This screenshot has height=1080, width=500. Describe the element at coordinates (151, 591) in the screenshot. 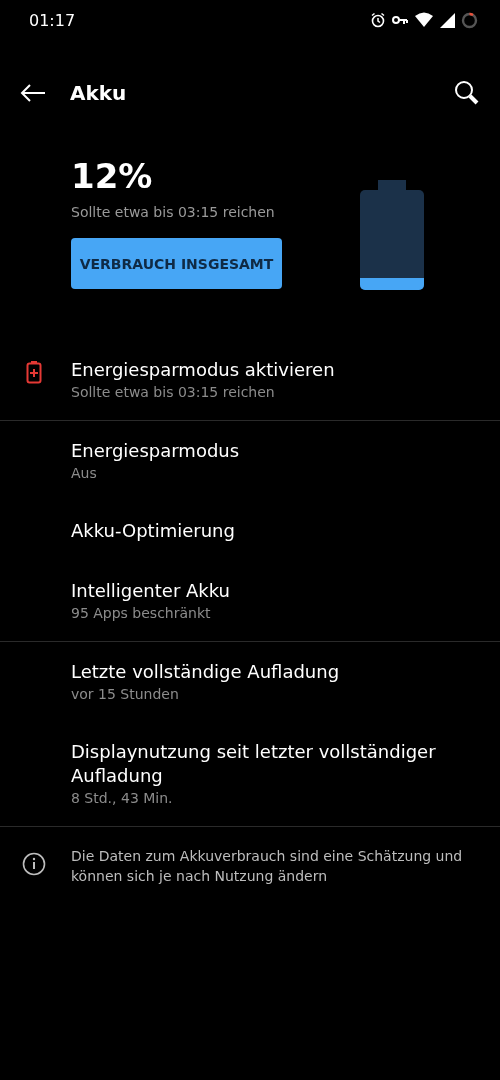

I see `item-title: Intelligenter Akku` at that location.